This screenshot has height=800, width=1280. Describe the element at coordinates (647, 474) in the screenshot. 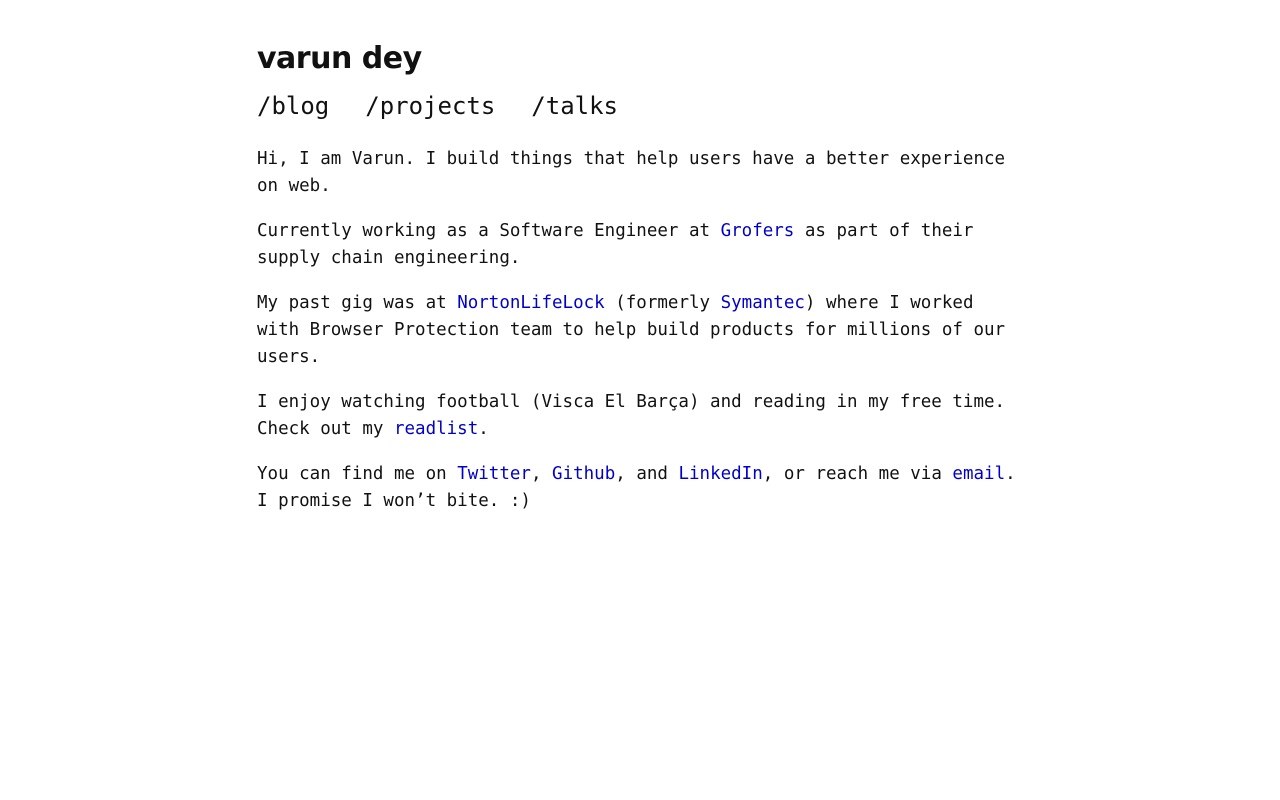

I see `intro-text: , and` at that location.